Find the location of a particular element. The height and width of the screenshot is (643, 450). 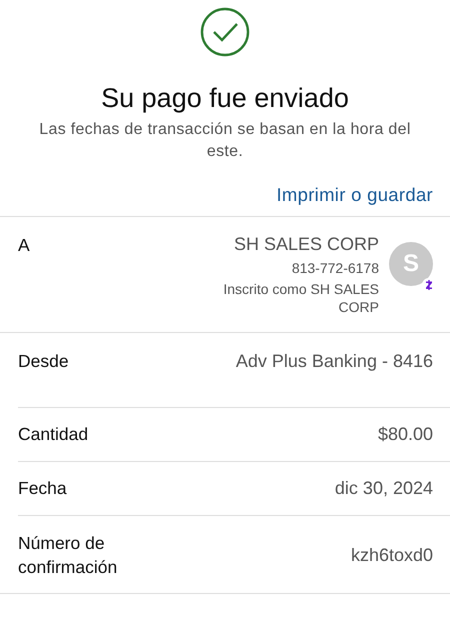

field-value: dic 30, 2024 is located at coordinates (383, 488).